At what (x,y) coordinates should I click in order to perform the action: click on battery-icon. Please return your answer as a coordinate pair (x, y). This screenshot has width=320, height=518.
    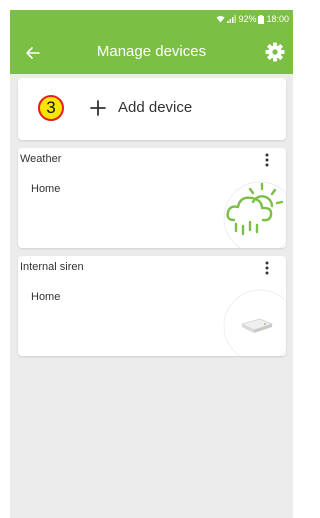
    Looking at the image, I should click on (261, 19).